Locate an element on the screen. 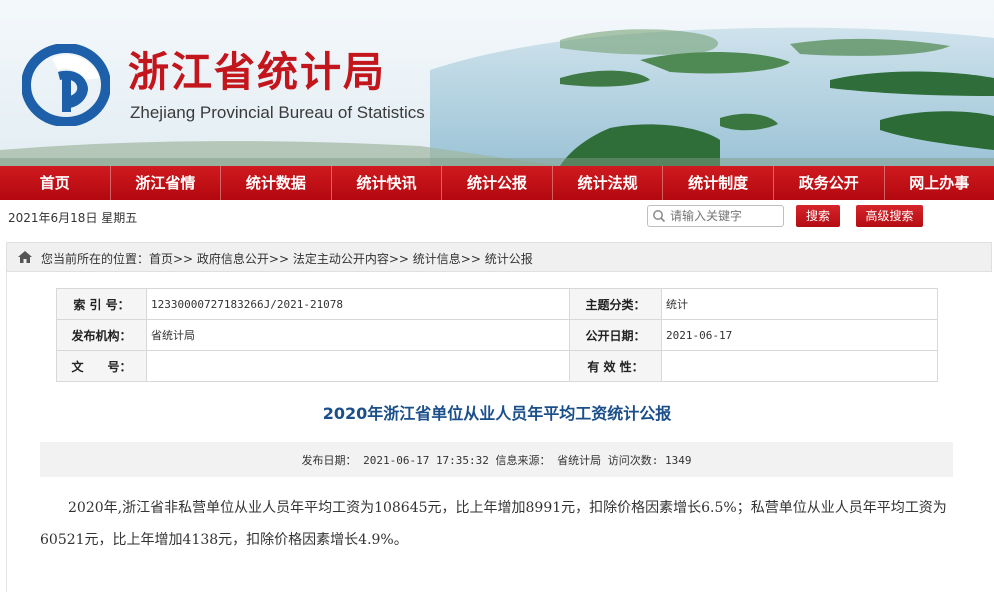  site-title: 浙江省统计局 is located at coordinates (257, 72).